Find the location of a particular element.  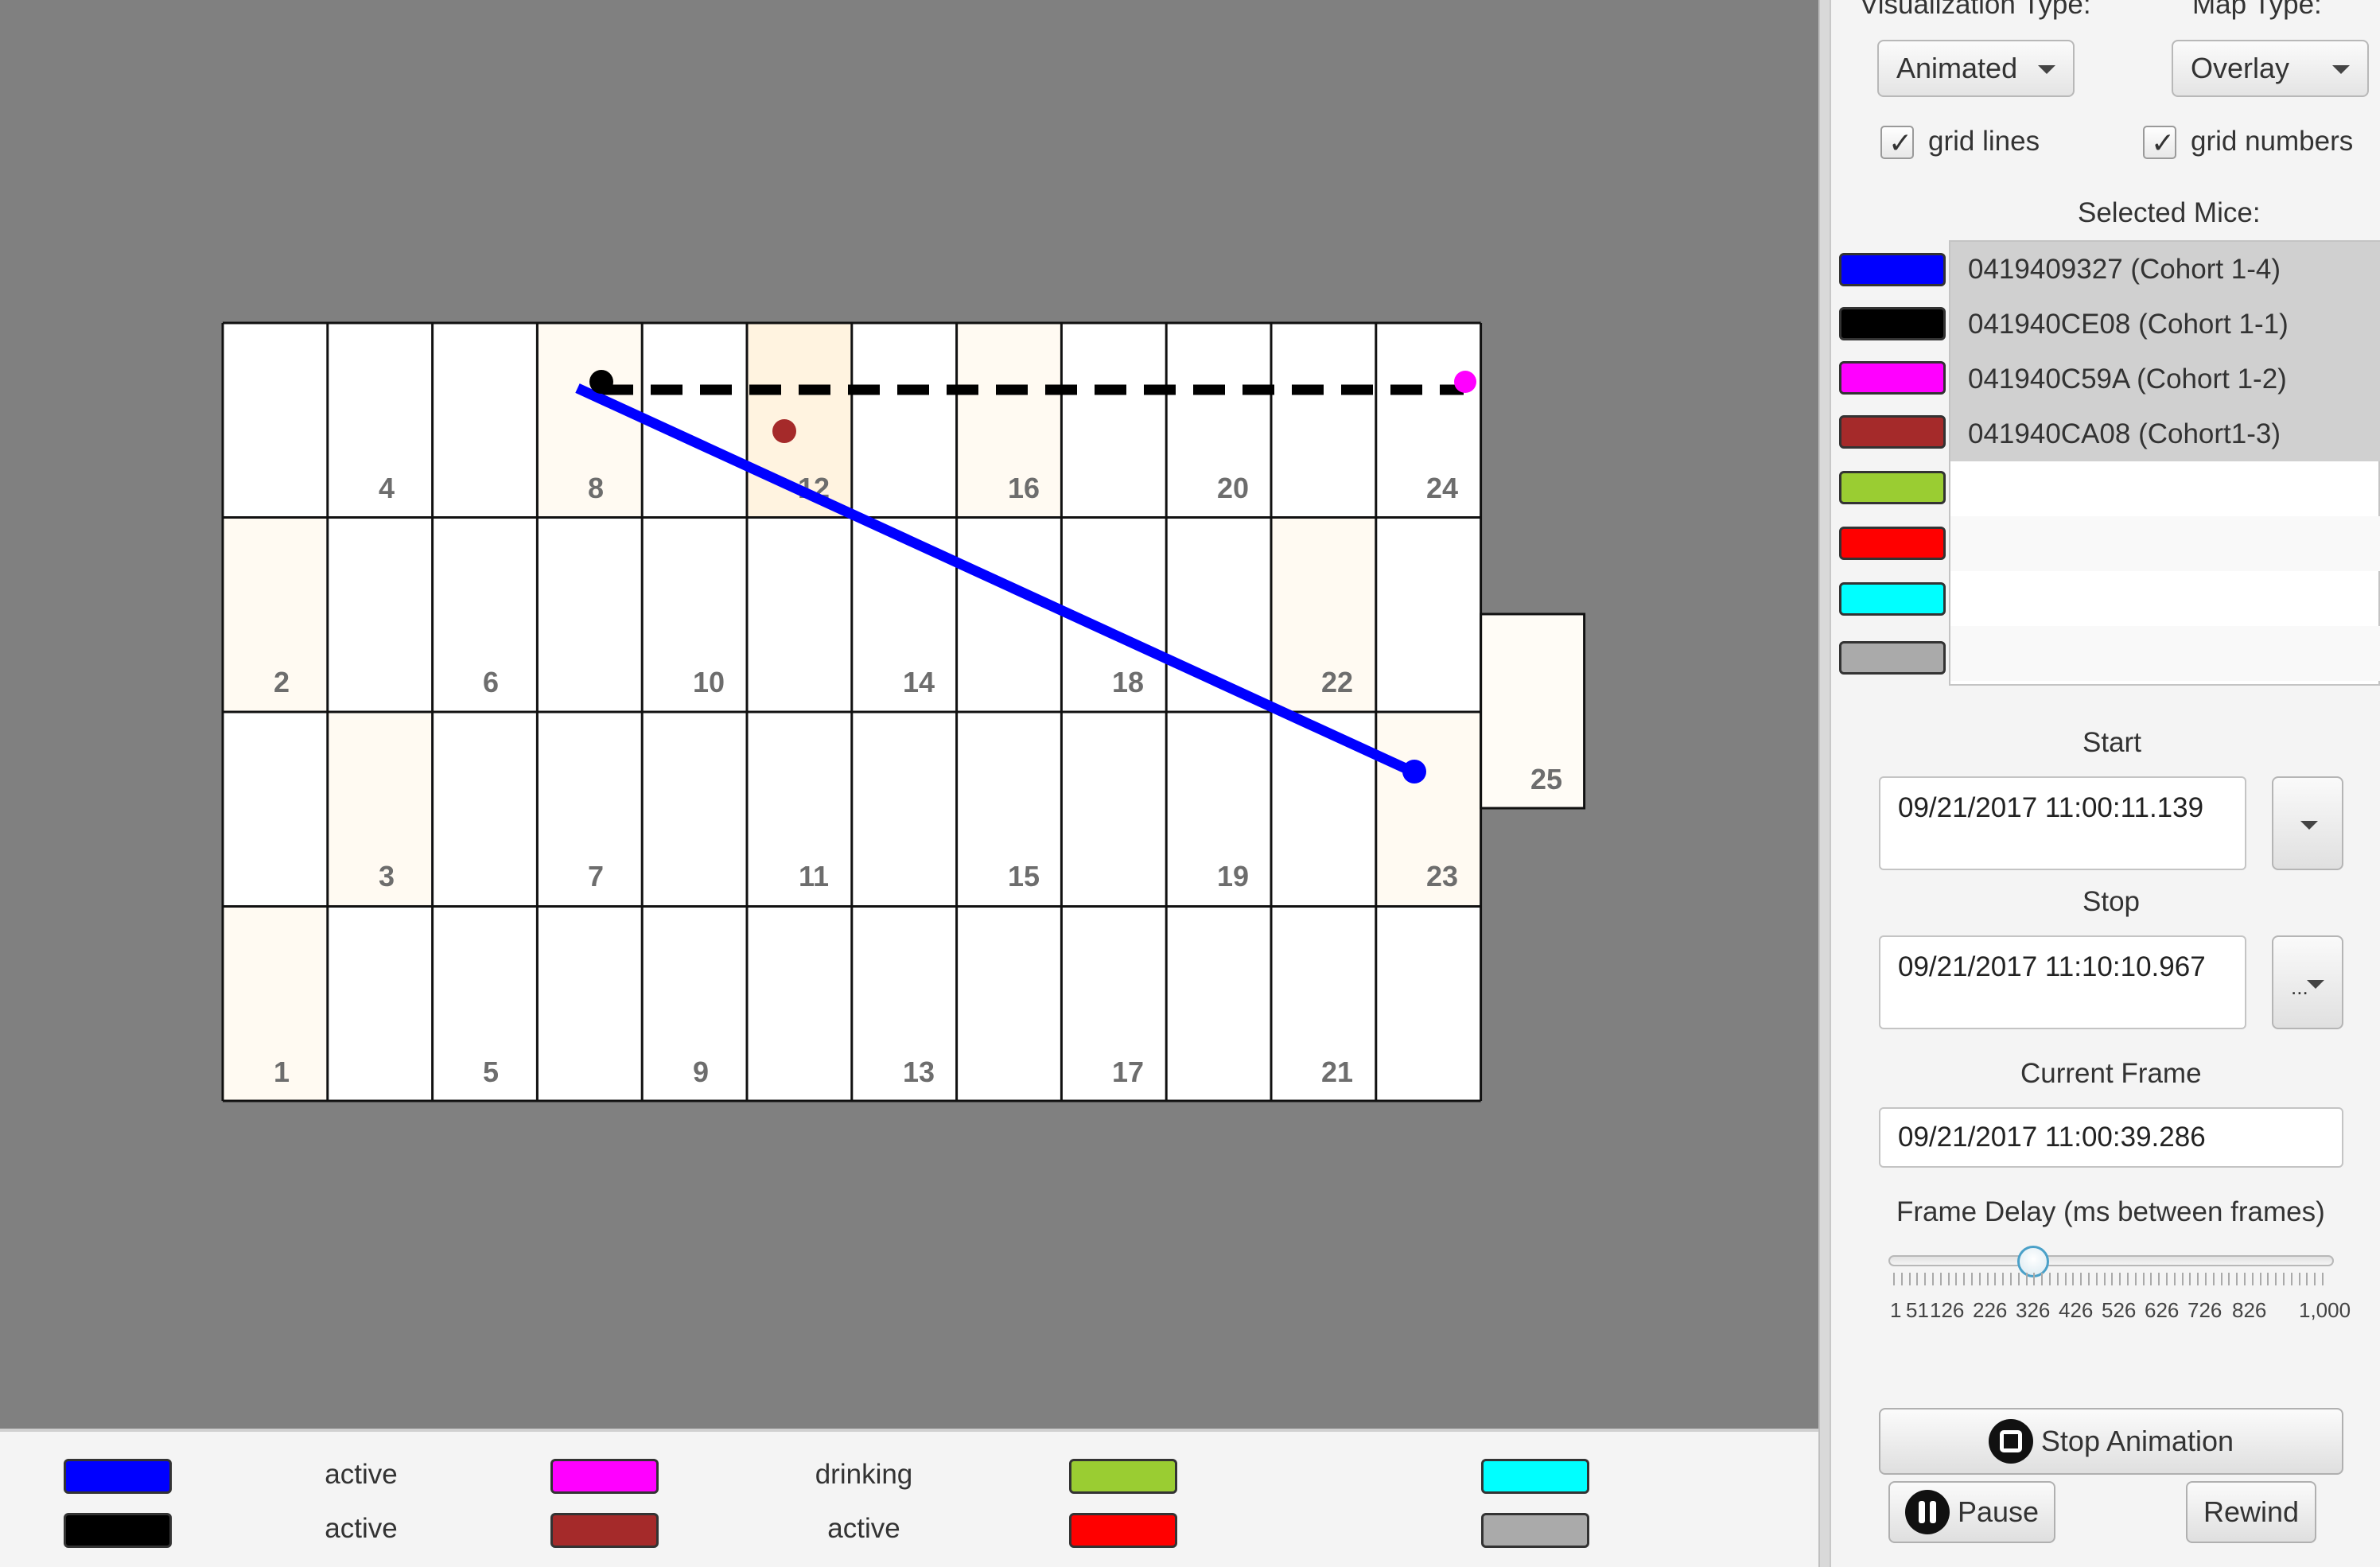

map-type-label: Map Type: is located at coordinates (2257, 10).